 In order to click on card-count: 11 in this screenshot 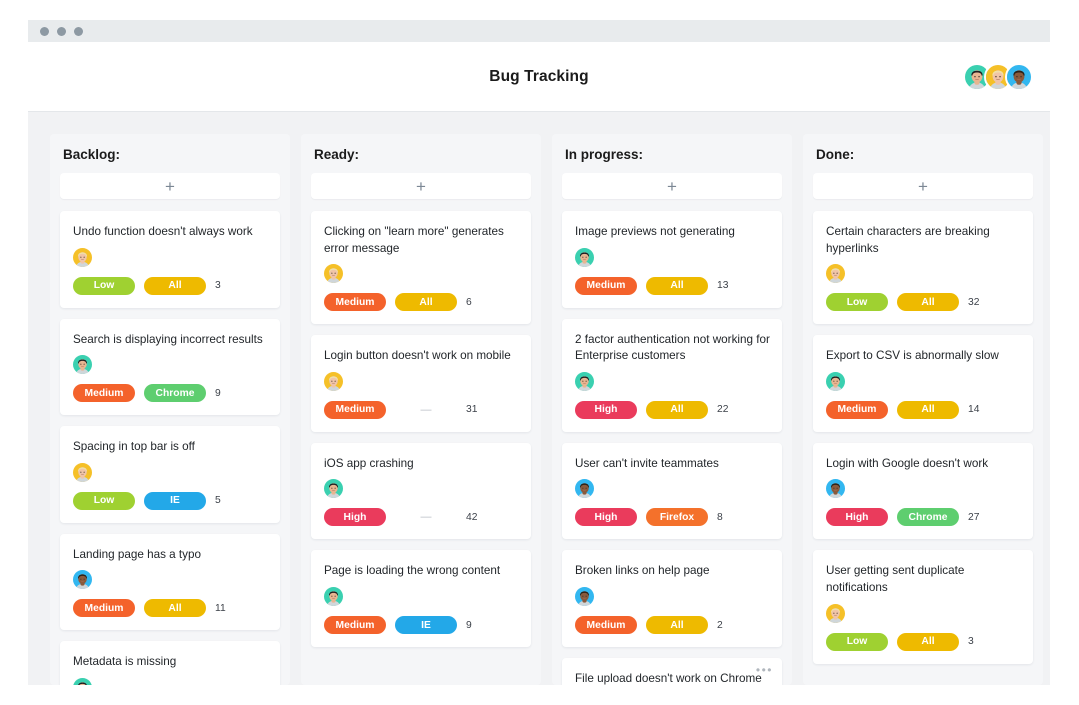, I will do `click(220, 608)`.